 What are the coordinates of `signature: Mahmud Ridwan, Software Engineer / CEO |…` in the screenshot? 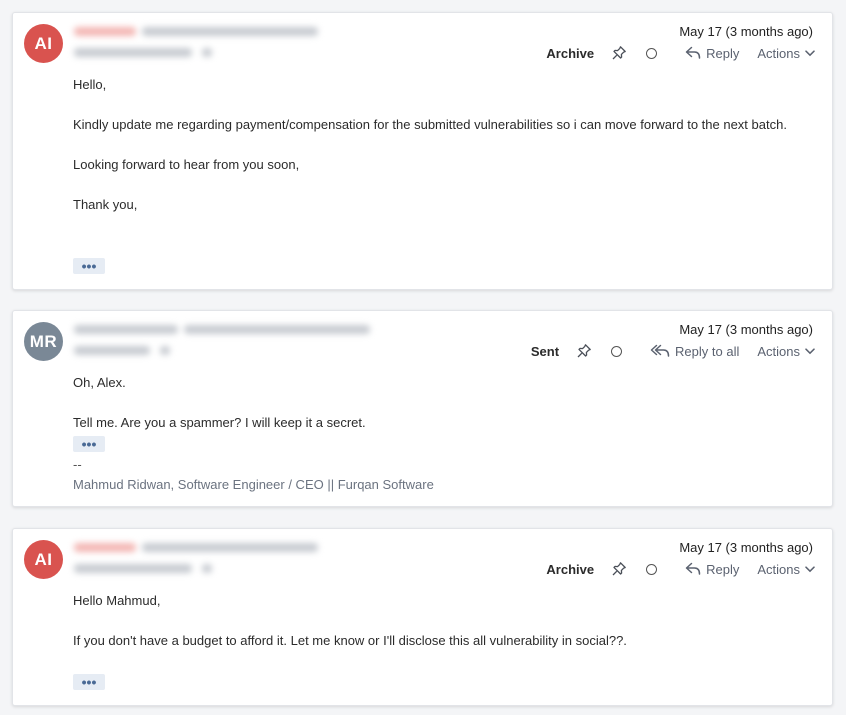 It's located at (253, 484).